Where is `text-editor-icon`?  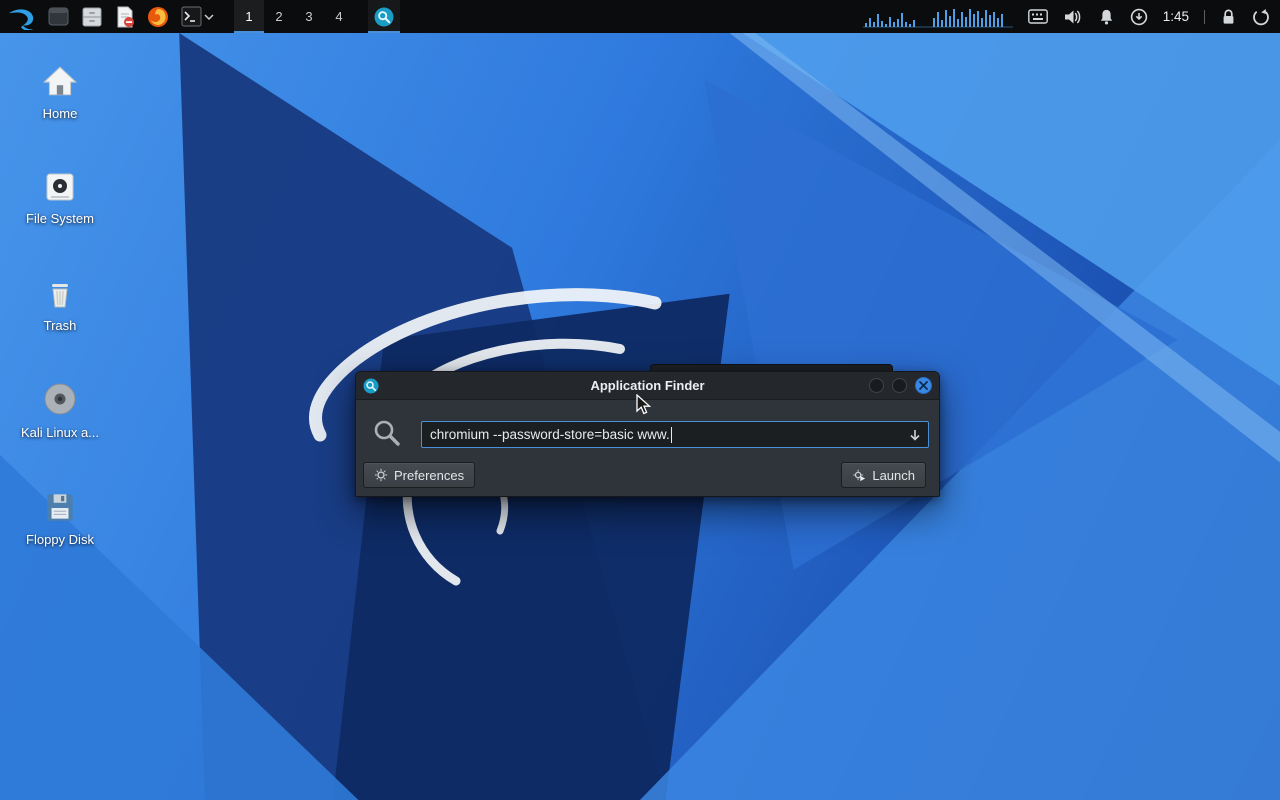 text-editor-icon is located at coordinates (125, 16).